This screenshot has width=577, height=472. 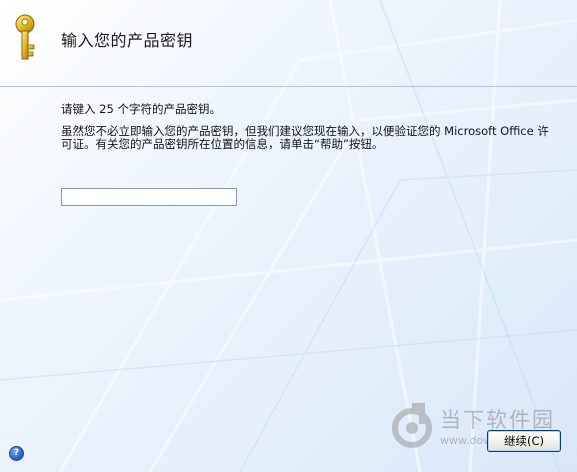 What do you see at coordinates (127, 40) in the screenshot?
I see `page-title: 输入您的产品密钥` at bounding box center [127, 40].